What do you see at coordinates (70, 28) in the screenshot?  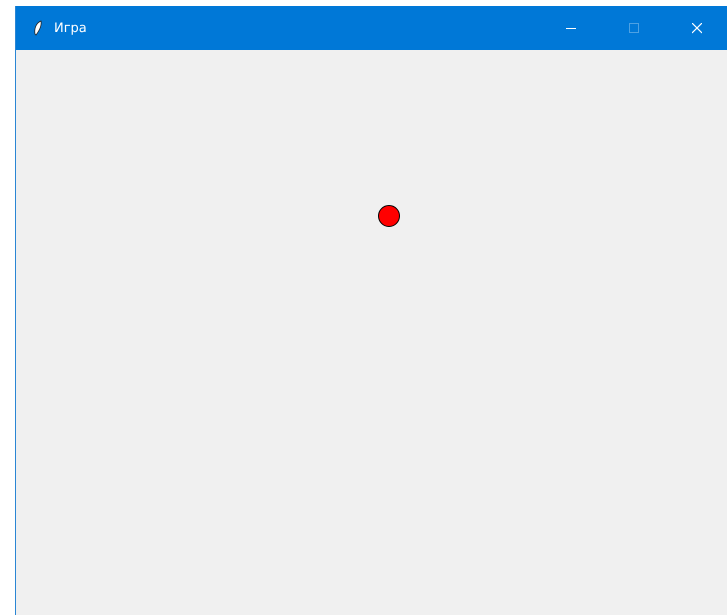 I see `window-title: Игра` at bounding box center [70, 28].